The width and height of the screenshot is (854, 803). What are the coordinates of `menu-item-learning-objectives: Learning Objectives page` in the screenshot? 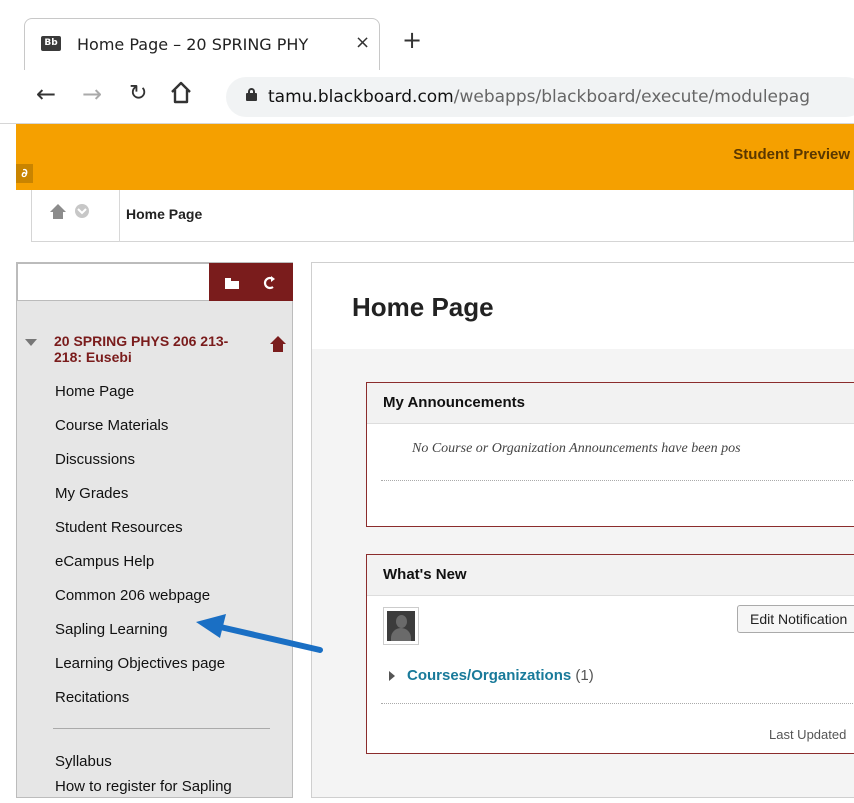 It's located at (140, 672).